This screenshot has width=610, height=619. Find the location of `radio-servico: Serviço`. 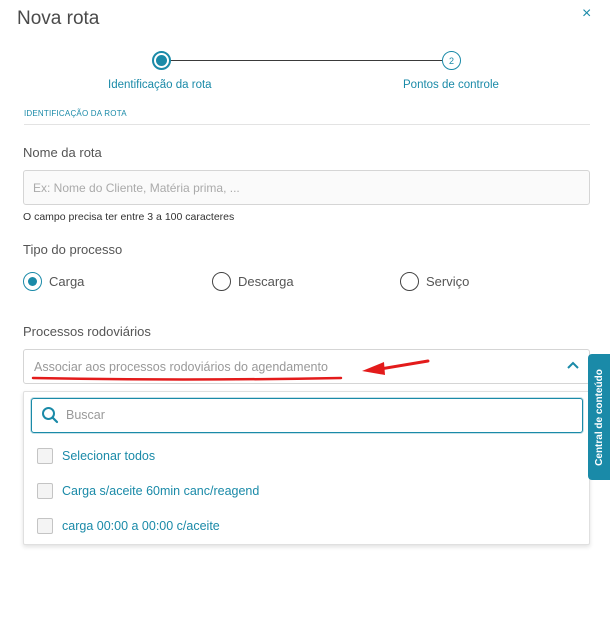

radio-servico: Serviço is located at coordinates (434, 281).